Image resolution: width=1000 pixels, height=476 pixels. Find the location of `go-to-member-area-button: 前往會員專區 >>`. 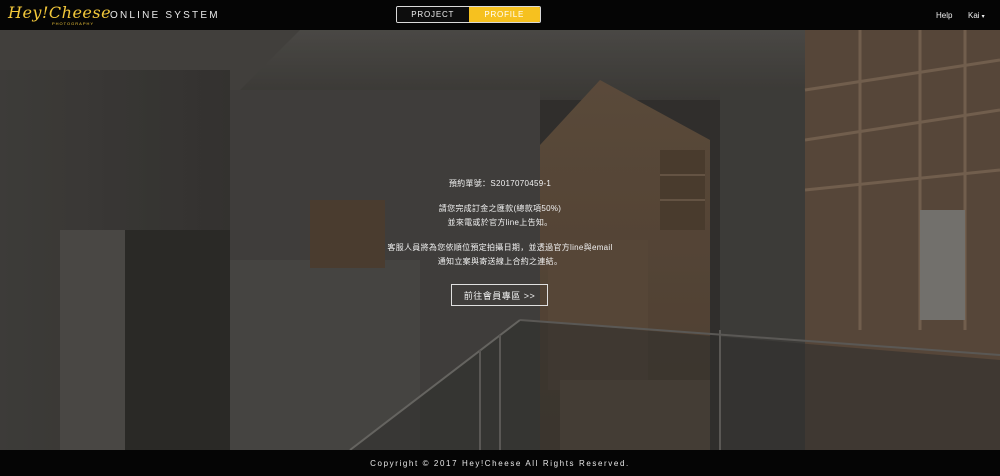

go-to-member-area-button: 前往會員專區 >> is located at coordinates (499, 295).